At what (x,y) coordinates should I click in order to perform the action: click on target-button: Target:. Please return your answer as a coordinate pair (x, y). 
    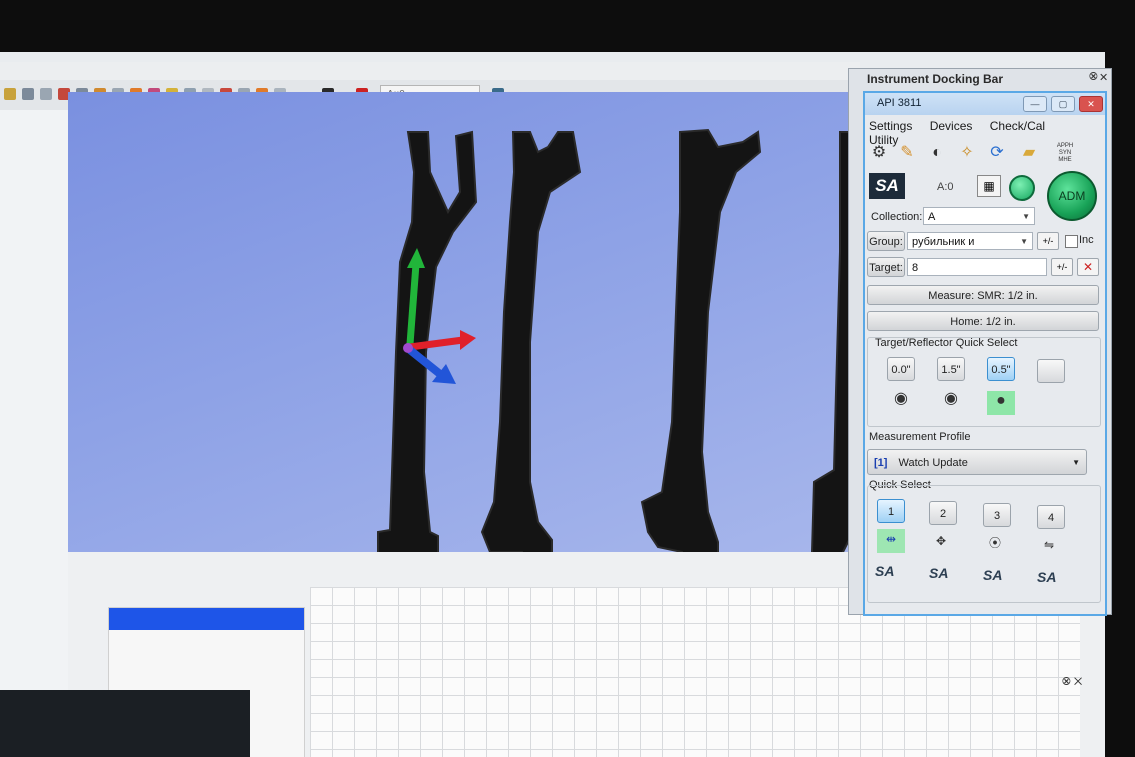
    Looking at the image, I should click on (886, 267).